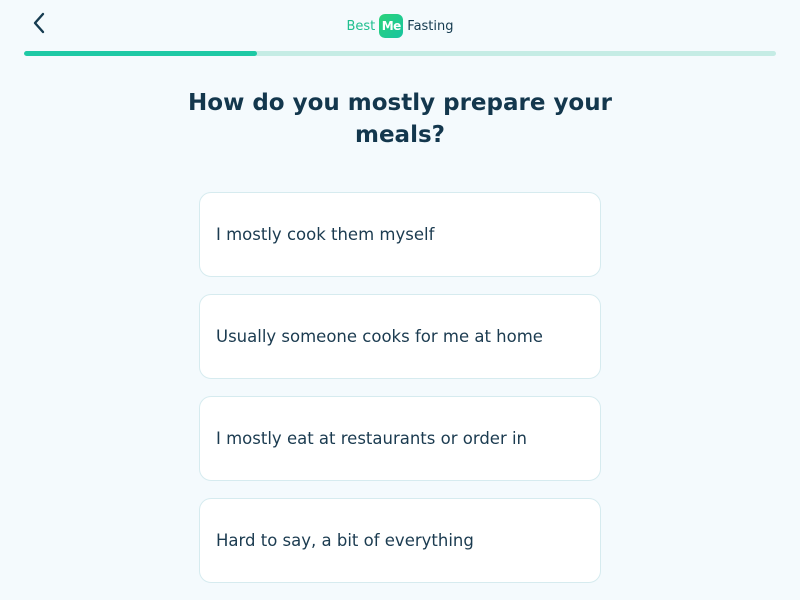 The height and width of the screenshot is (600, 800). What do you see at coordinates (361, 26) in the screenshot?
I see `logo-text-best: Best` at bounding box center [361, 26].